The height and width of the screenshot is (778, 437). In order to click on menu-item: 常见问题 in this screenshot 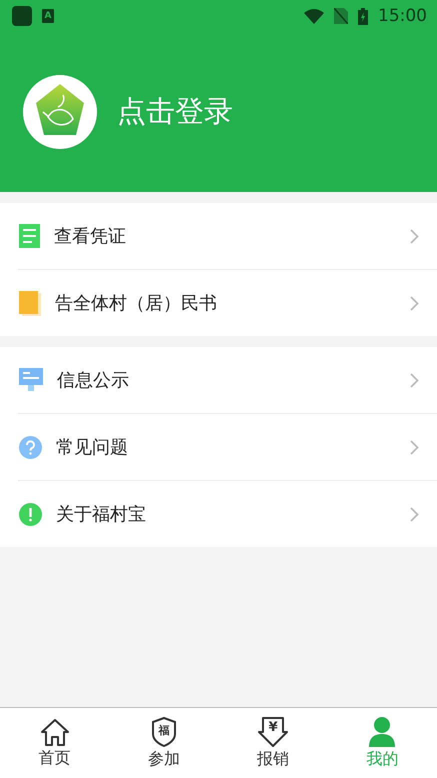, I will do `click(218, 447)`.